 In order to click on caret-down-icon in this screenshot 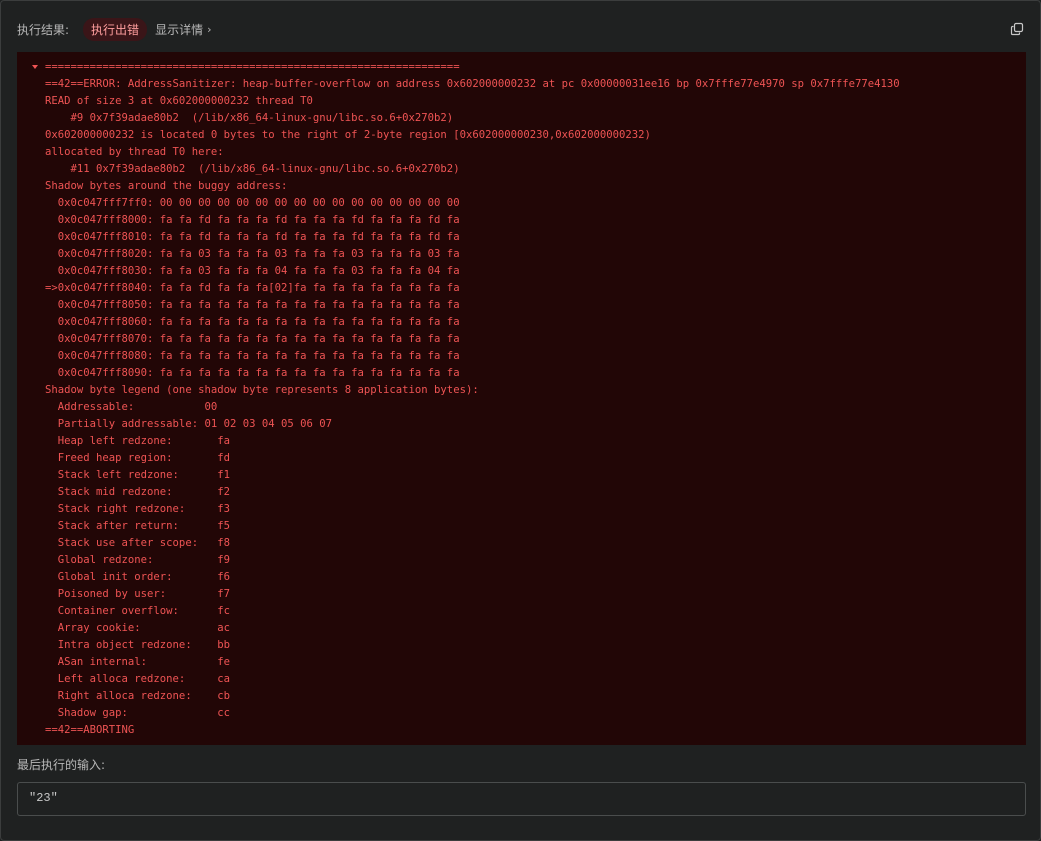, I will do `click(35, 67)`.